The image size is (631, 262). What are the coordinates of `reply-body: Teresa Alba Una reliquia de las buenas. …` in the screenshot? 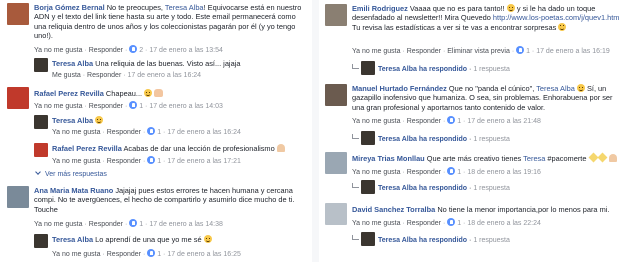 It's located at (146, 63).